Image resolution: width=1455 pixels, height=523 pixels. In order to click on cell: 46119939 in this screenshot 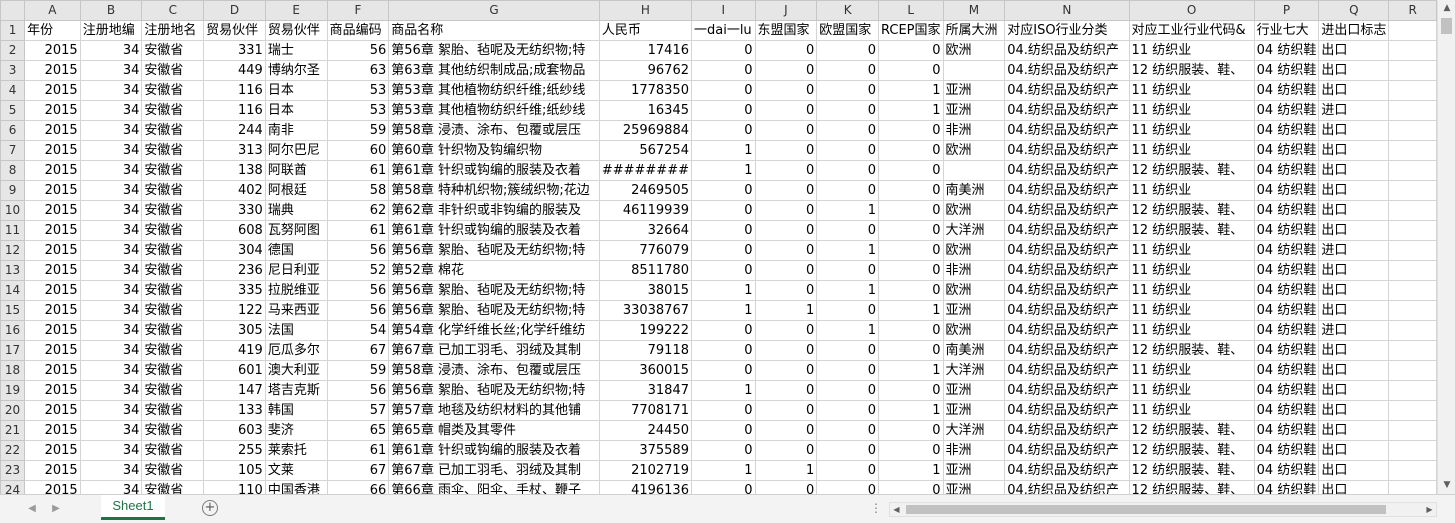, I will do `click(645, 210)`.